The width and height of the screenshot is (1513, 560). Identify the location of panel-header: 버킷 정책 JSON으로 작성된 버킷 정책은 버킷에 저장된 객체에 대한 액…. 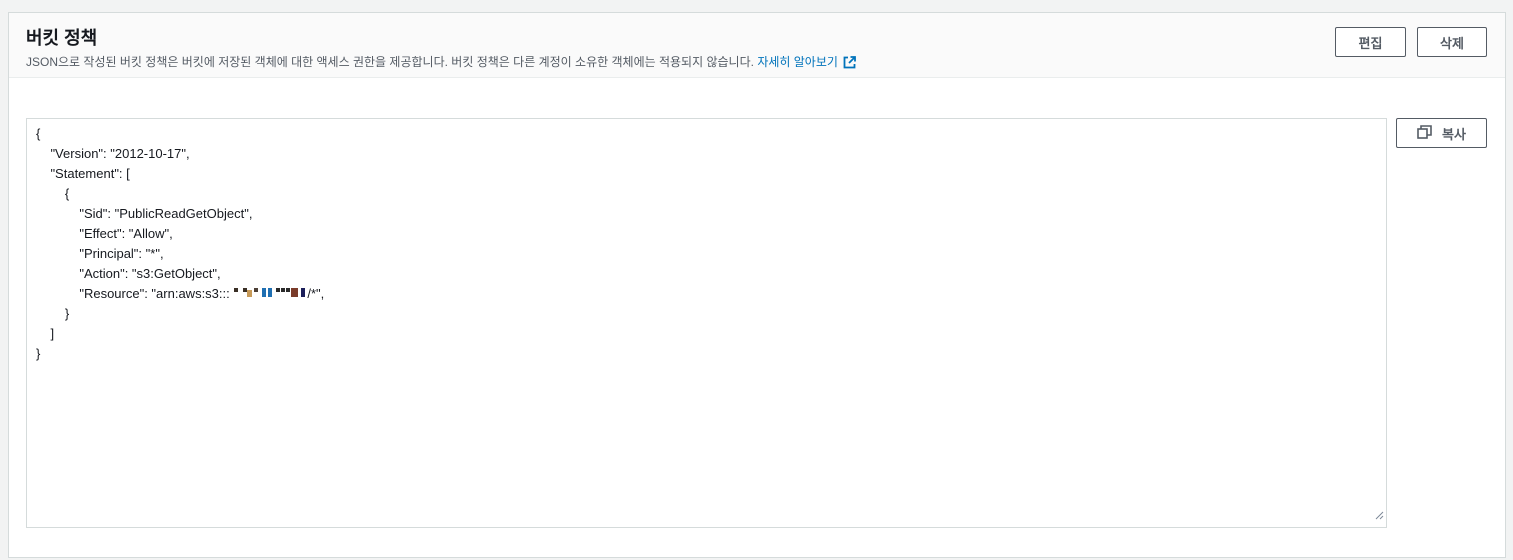
(757, 45).